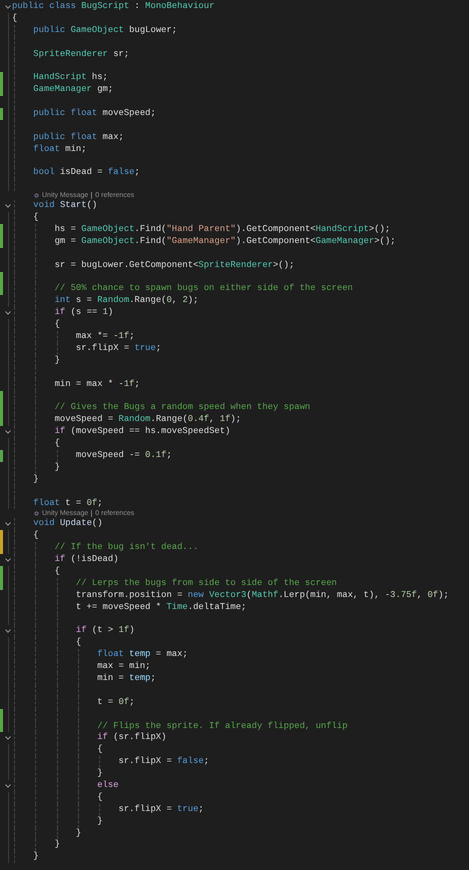  What do you see at coordinates (222, 726) in the screenshot?
I see `code-line: // Flips the sprite. If already flipped, unflip` at bounding box center [222, 726].